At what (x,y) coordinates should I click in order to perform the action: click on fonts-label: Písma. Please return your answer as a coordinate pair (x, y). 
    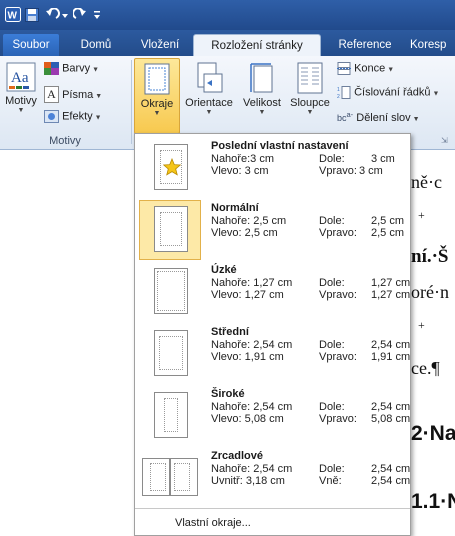
    Looking at the image, I should click on (78, 95).